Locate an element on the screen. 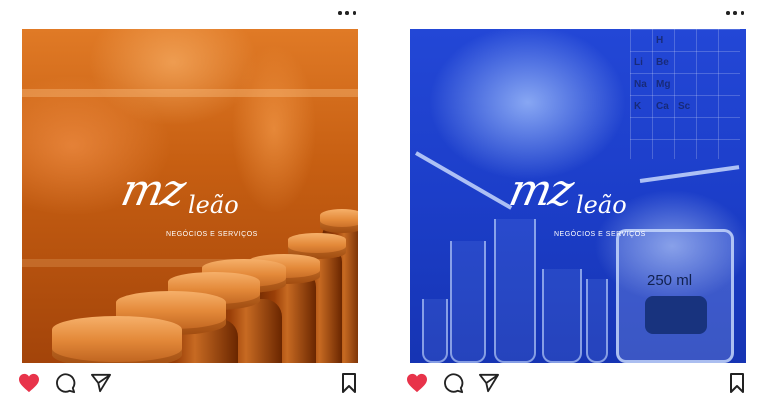  beaker-label: 250 ml is located at coordinates (670, 280).